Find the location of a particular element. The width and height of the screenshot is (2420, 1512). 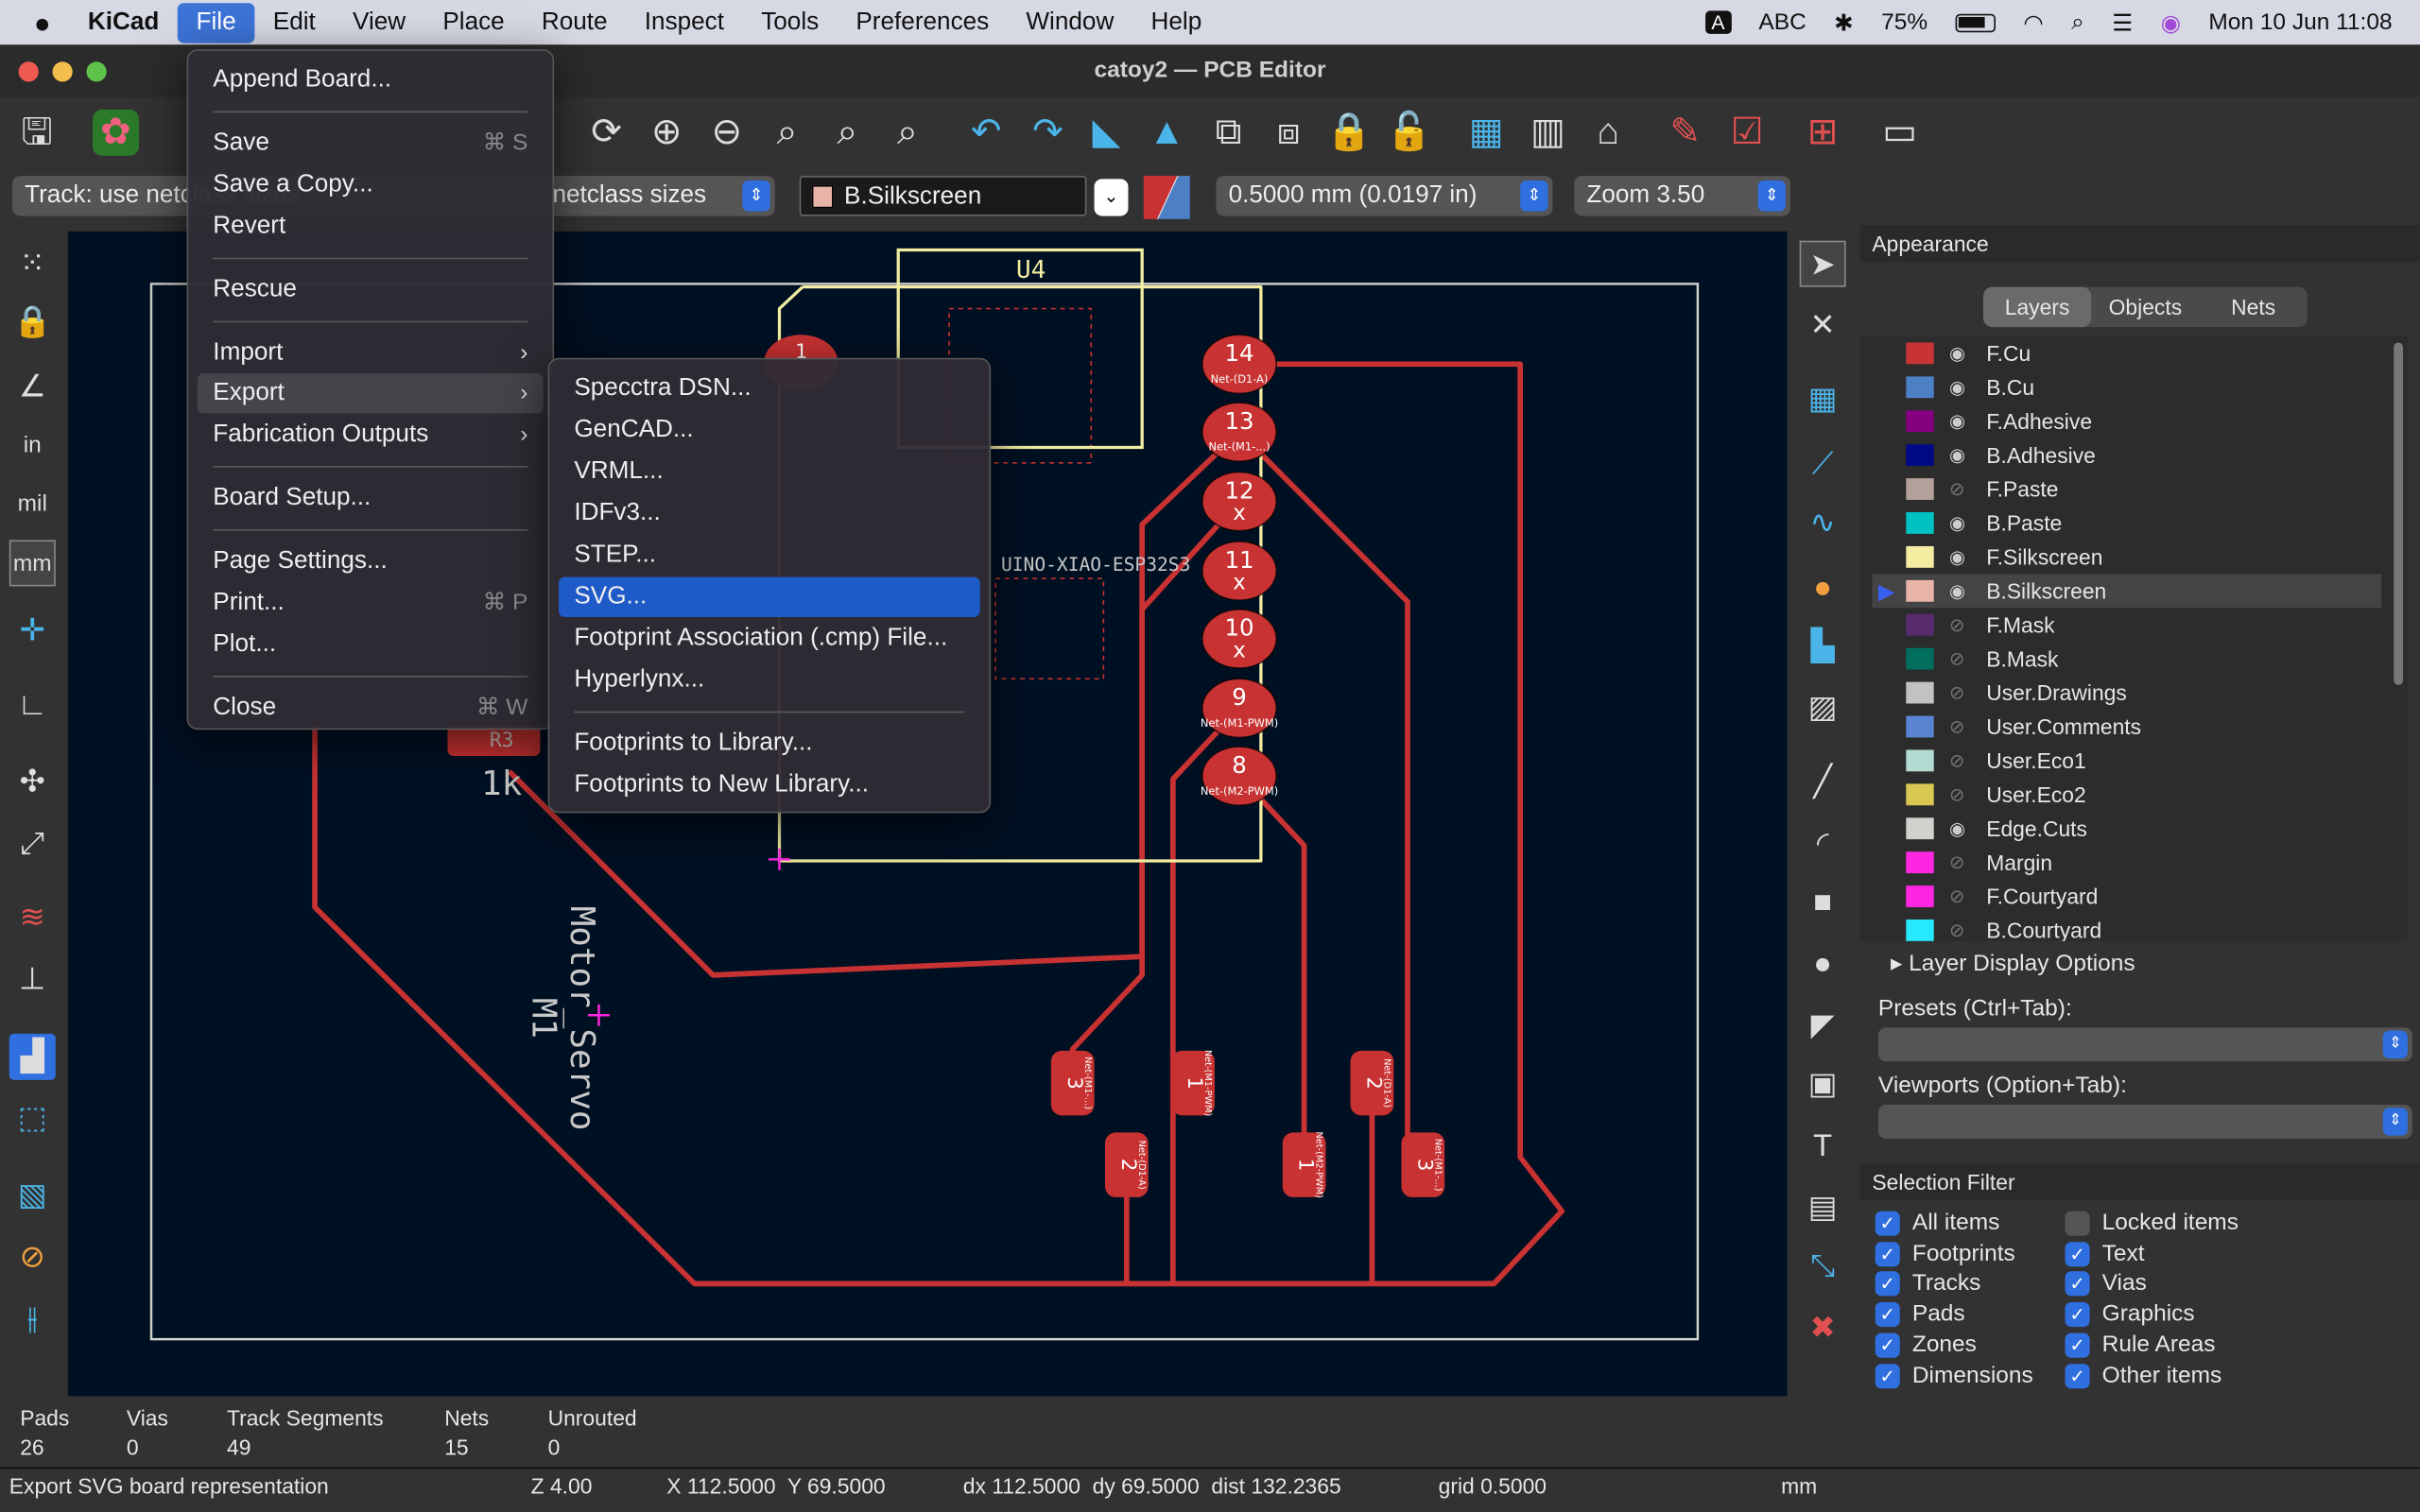

menu-window: Window is located at coordinates (1070, 22).